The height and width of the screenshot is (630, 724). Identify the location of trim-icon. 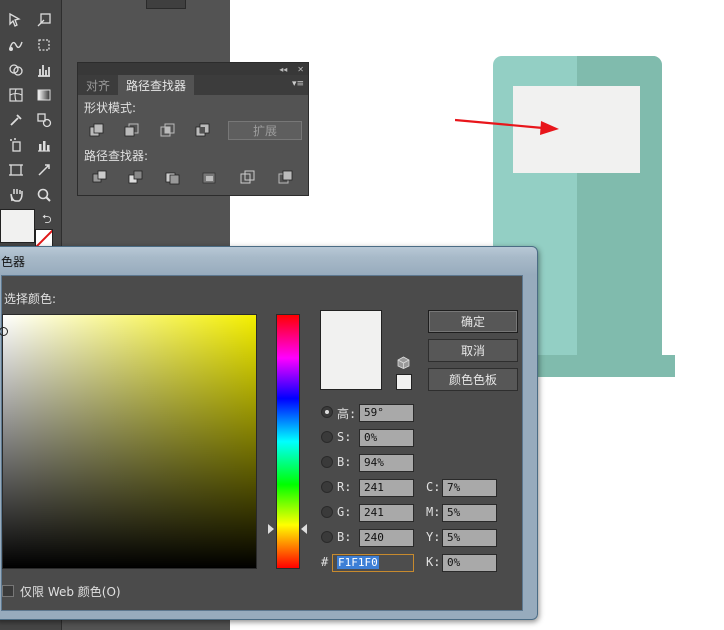
(135, 176).